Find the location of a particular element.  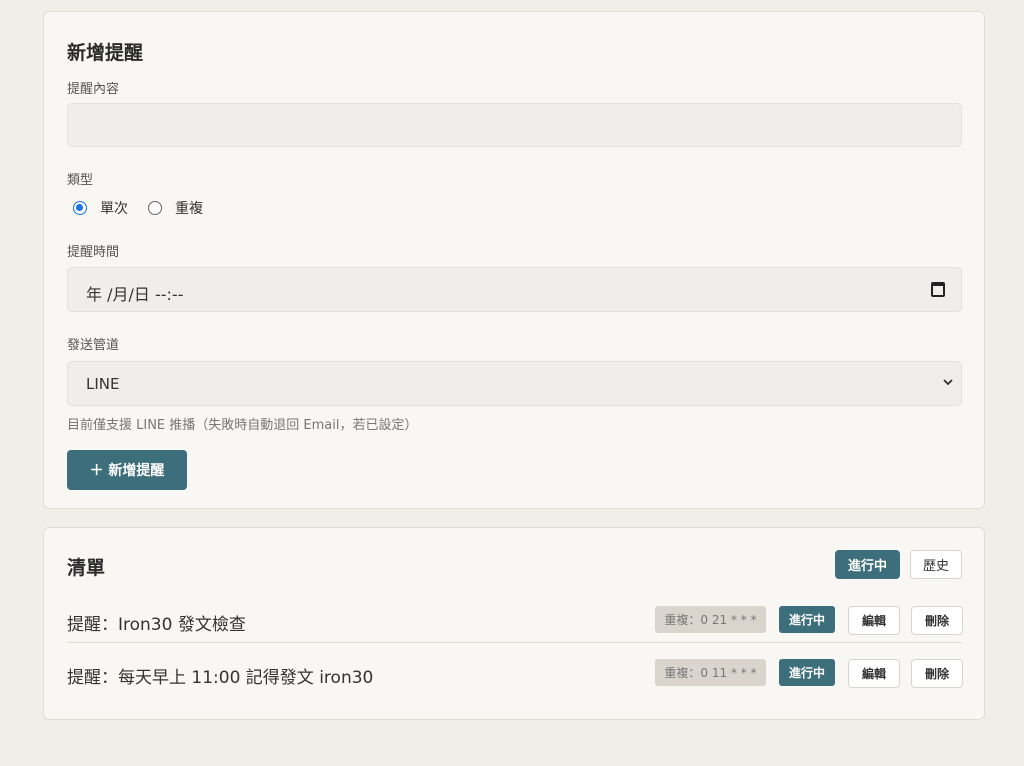

list-item: 提醒：Iron30 發文檢查 重複：0 21 * * * 進行中 編輯 刪除 is located at coordinates (515, 621).